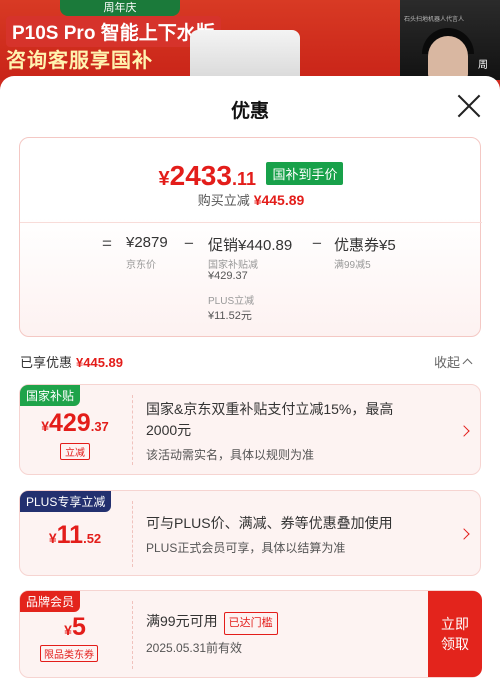 The width and height of the screenshot is (500, 697). Describe the element at coordinates (243, 179) in the screenshot. I see `final-price-decimal: .11` at that location.